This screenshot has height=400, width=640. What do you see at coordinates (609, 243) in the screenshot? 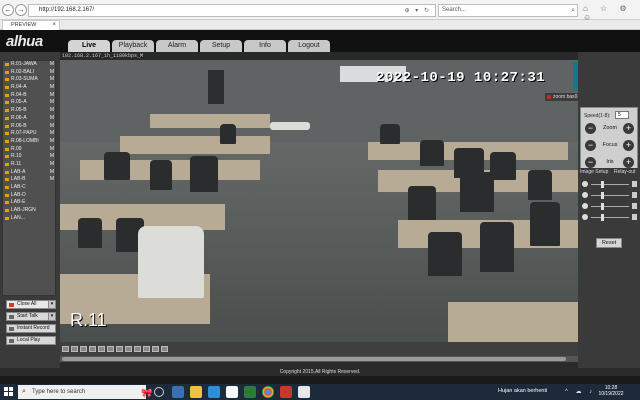
I see `reset-button: Reset` at bounding box center [609, 243].